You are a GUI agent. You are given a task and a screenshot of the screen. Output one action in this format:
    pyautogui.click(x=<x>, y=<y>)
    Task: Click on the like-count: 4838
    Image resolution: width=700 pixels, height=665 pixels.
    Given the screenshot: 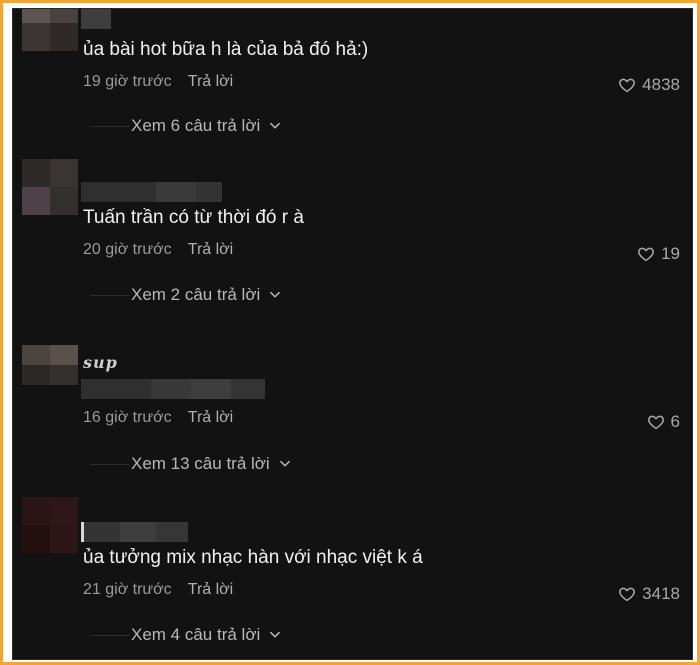 What is the action you would take?
    pyautogui.click(x=661, y=84)
    